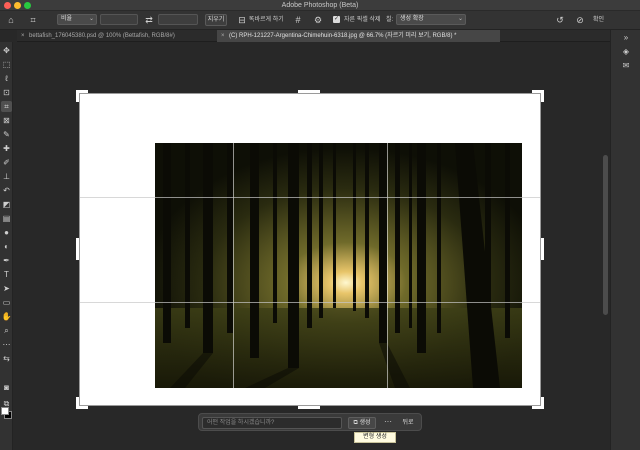  I want to click on straighten-icon: ⊟, so click(242, 20).